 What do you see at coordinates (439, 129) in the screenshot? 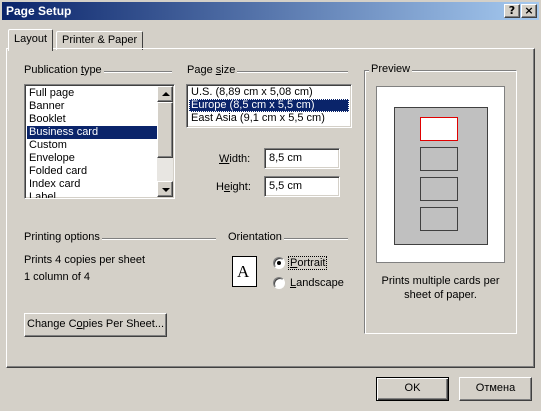
I see `preview-card-active` at bounding box center [439, 129].